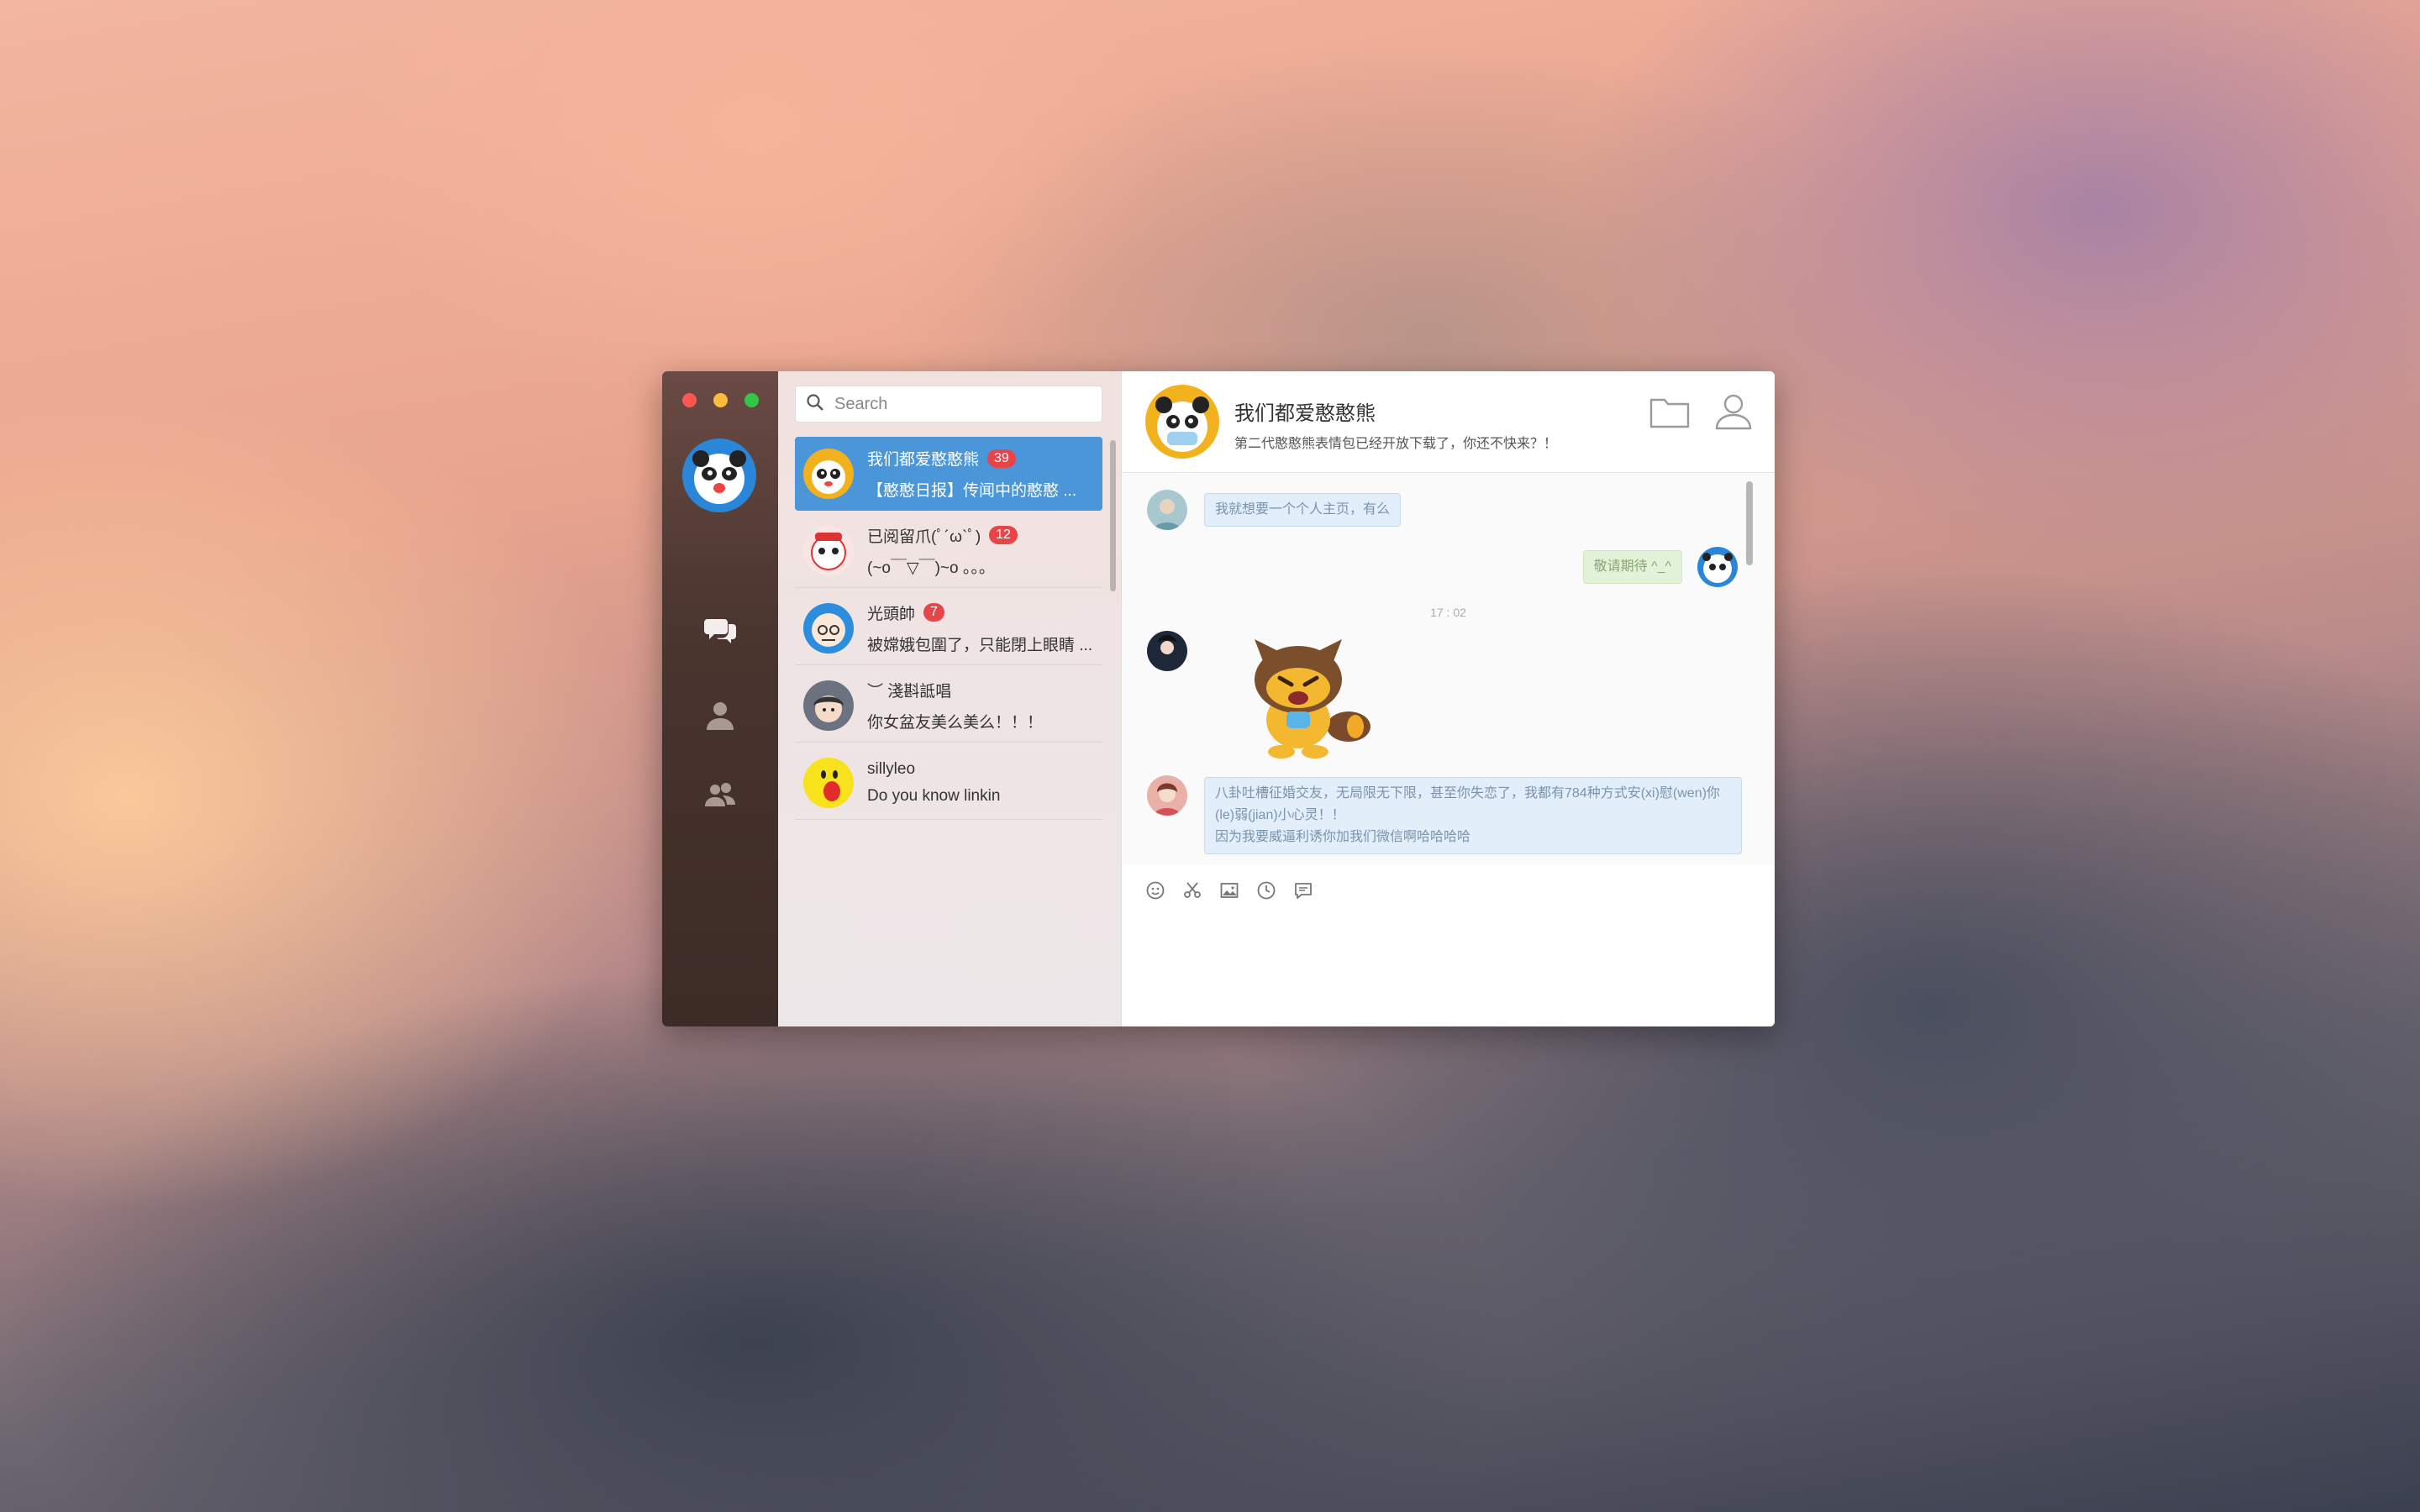 This screenshot has width=2420, height=1512. Describe the element at coordinates (1192, 890) in the screenshot. I see `scissors-icon` at that location.